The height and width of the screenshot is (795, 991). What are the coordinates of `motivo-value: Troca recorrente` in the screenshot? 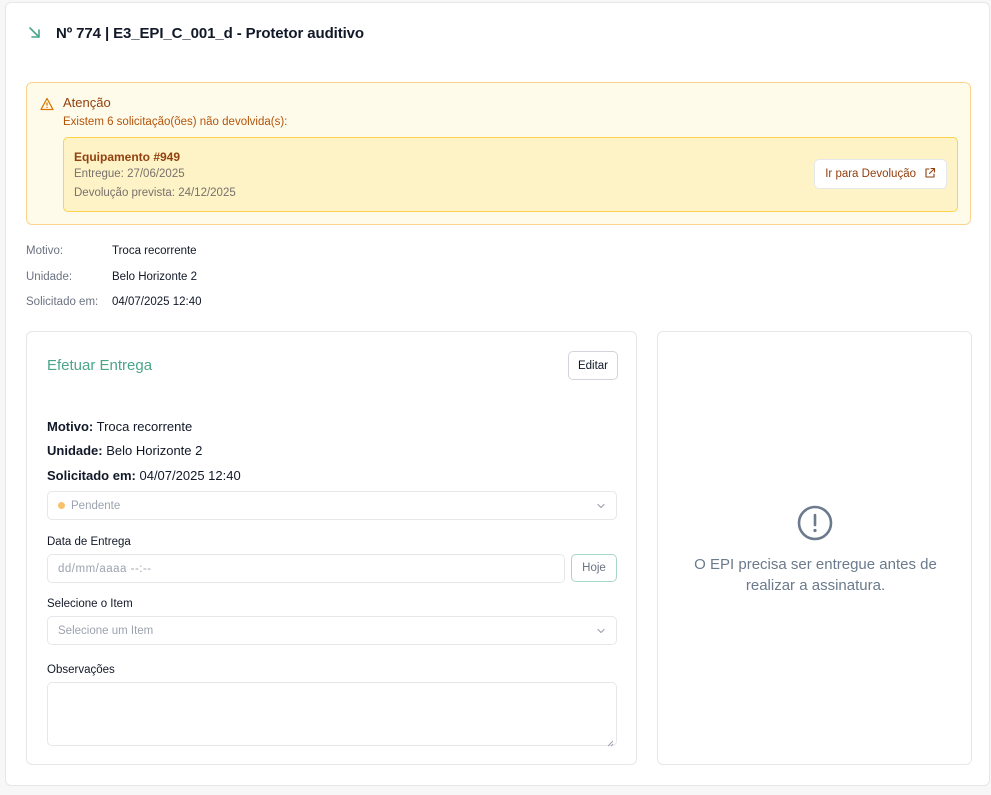 It's located at (154, 251).